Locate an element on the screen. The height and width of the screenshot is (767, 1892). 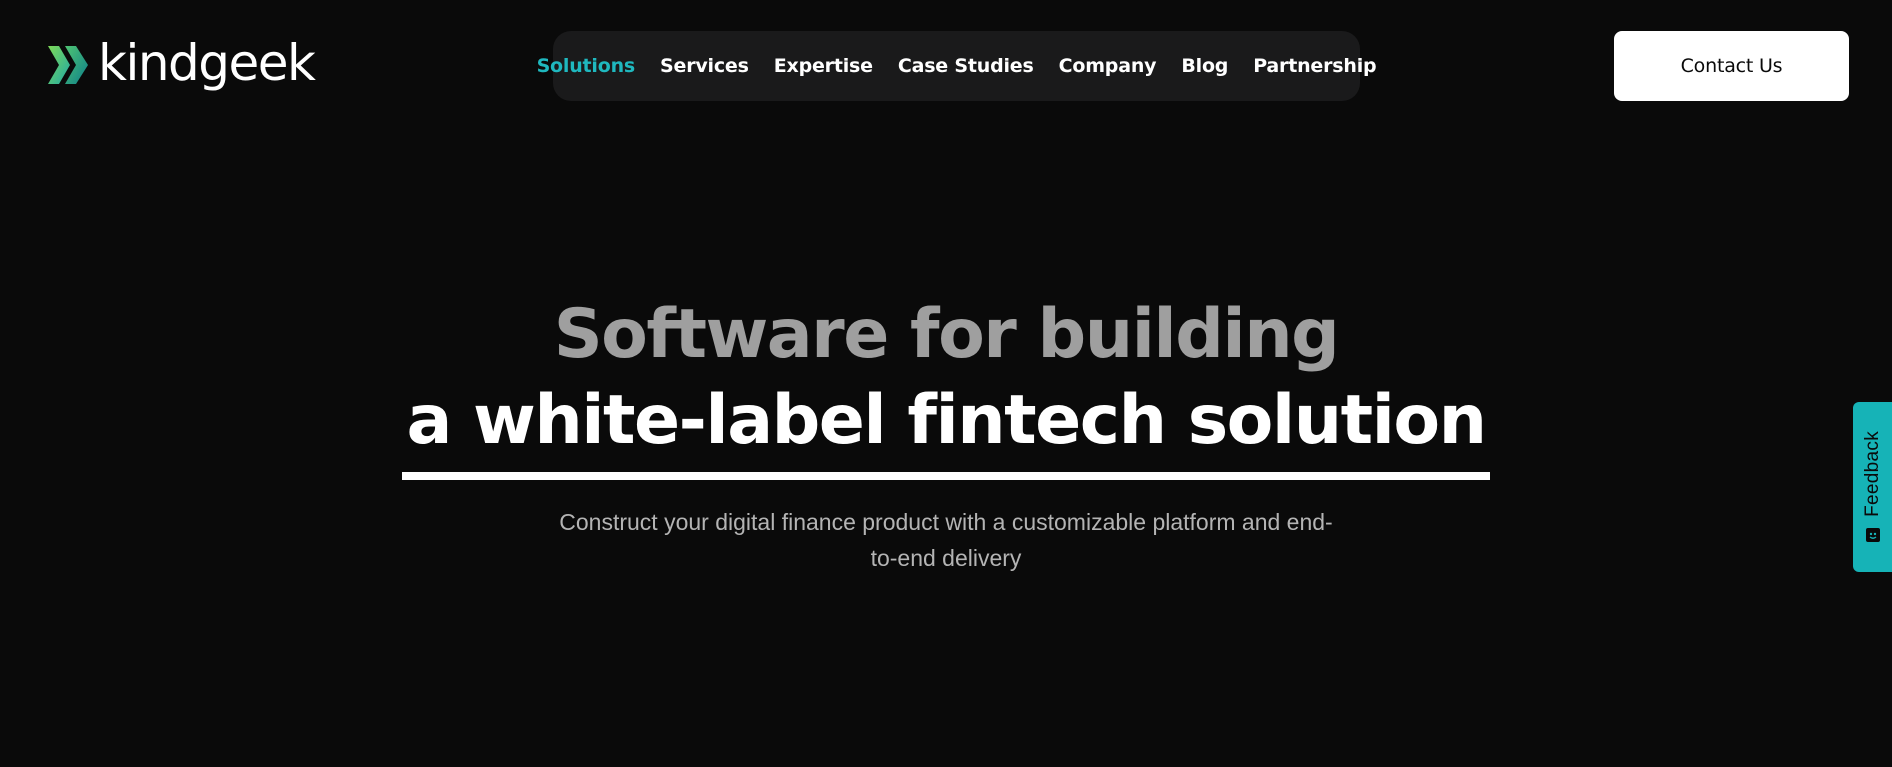
nav-item-solutions: Solutions is located at coordinates (585, 66).